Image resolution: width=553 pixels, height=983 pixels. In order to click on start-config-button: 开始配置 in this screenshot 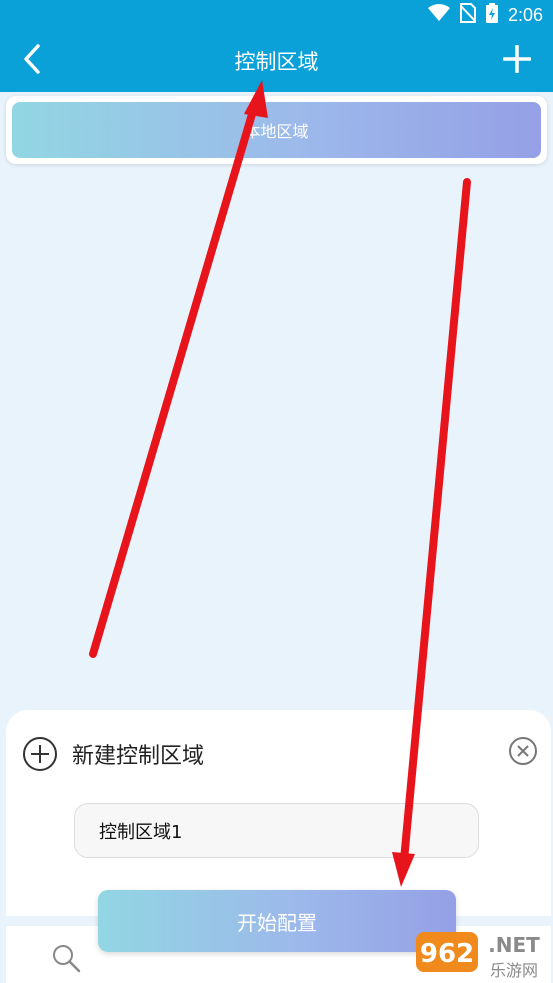, I will do `click(277, 921)`.